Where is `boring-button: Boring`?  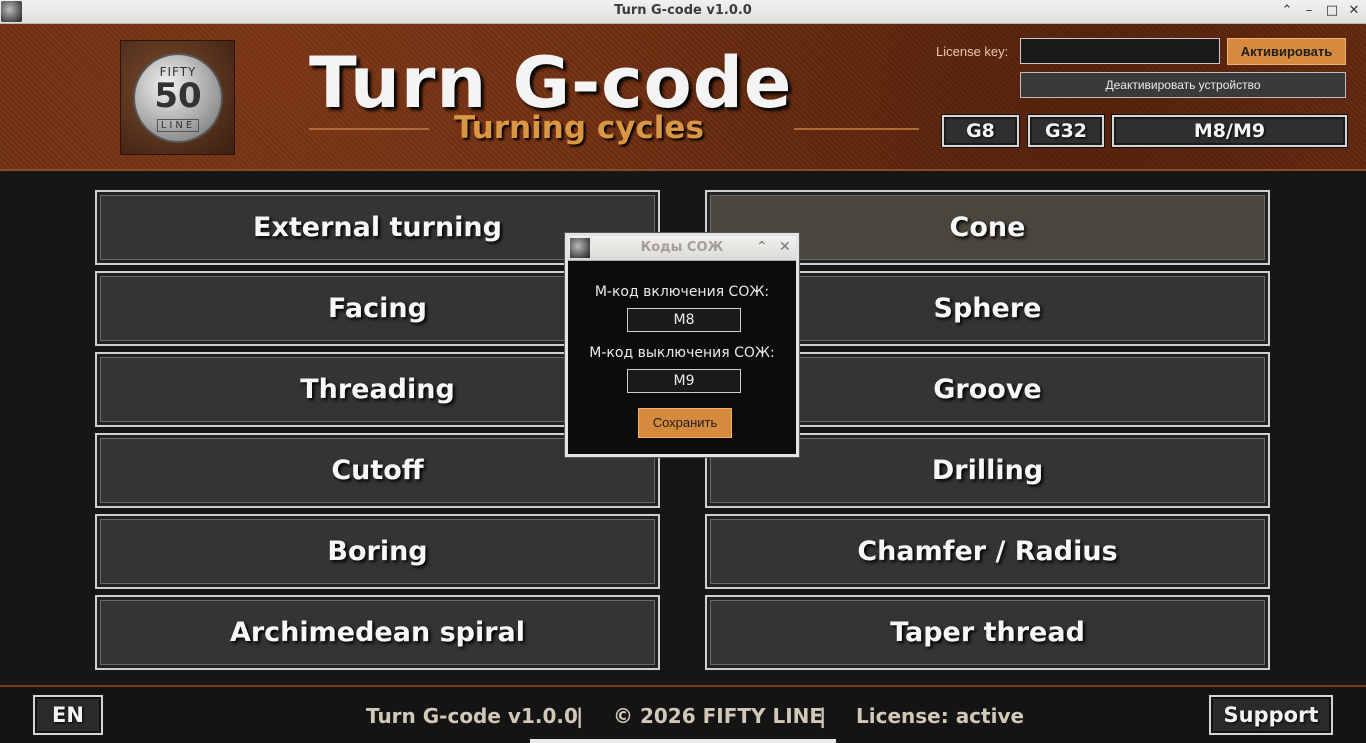
boring-button: Boring is located at coordinates (377, 551).